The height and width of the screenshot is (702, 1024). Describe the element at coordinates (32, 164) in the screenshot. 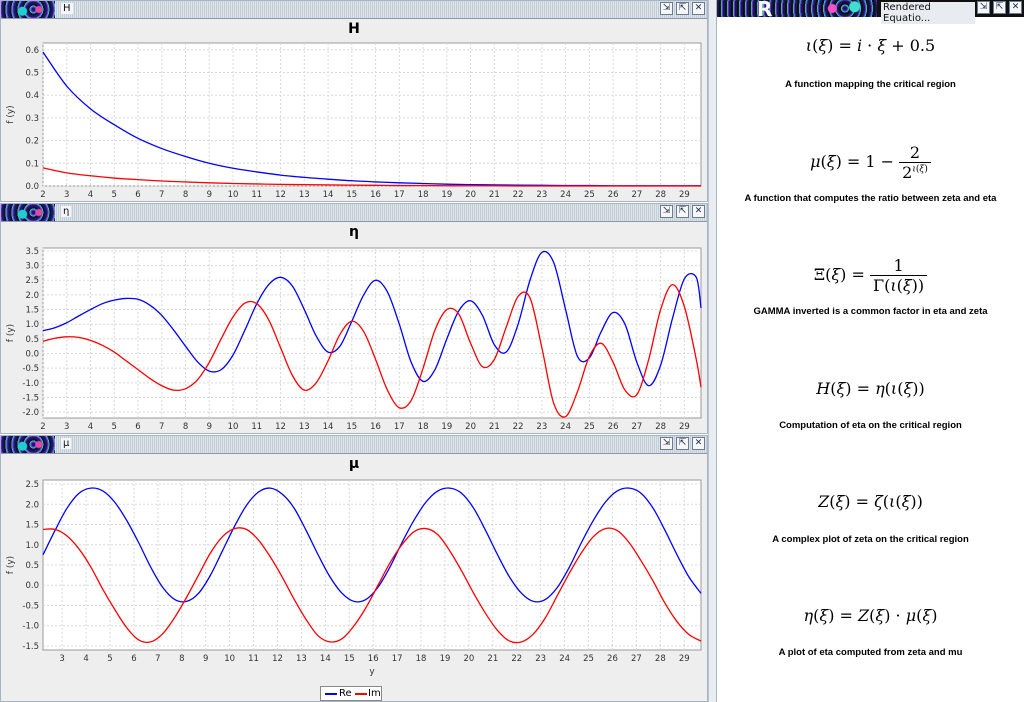

I see `y-tick-label: 0.1` at that location.